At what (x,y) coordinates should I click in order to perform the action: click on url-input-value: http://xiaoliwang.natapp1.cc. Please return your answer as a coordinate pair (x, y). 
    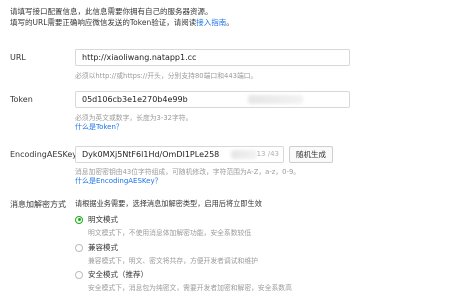
    Looking at the image, I should click on (139, 57).